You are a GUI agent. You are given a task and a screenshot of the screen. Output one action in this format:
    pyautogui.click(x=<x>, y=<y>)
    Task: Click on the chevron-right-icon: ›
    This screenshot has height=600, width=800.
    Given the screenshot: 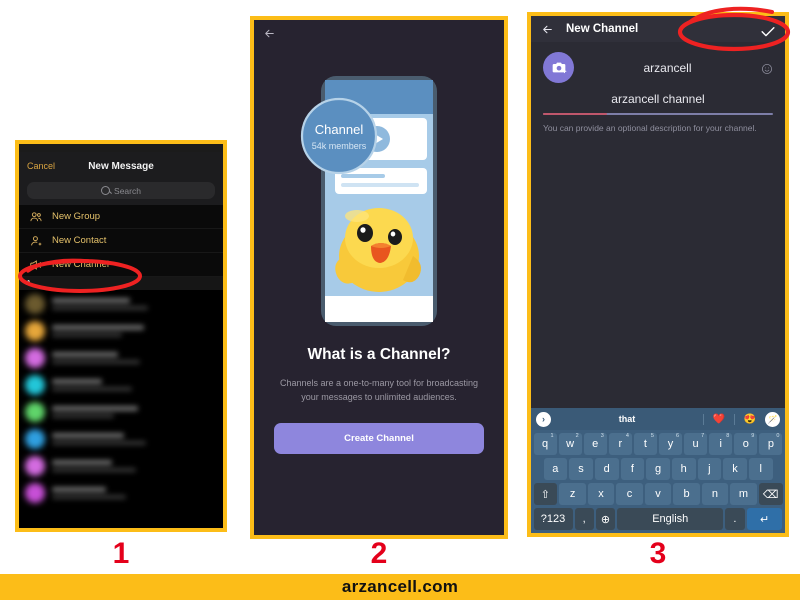 What is the action you would take?
    pyautogui.click(x=543, y=419)
    